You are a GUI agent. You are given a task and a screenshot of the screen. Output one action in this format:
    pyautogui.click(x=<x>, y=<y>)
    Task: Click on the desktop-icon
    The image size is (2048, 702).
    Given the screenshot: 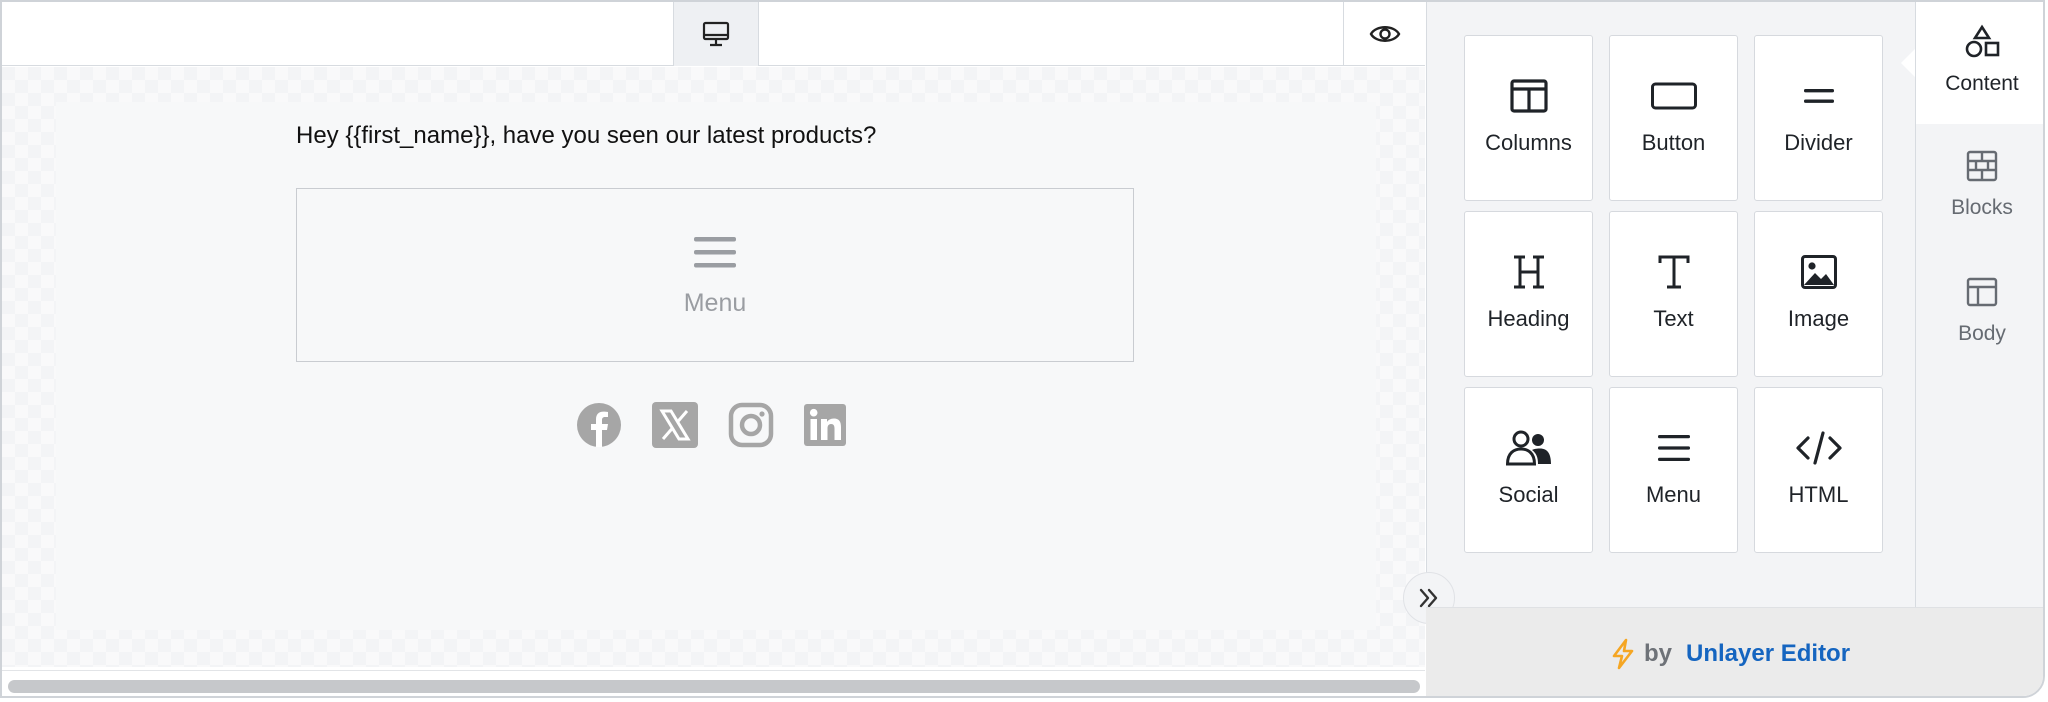 What is the action you would take?
    pyautogui.click(x=716, y=34)
    